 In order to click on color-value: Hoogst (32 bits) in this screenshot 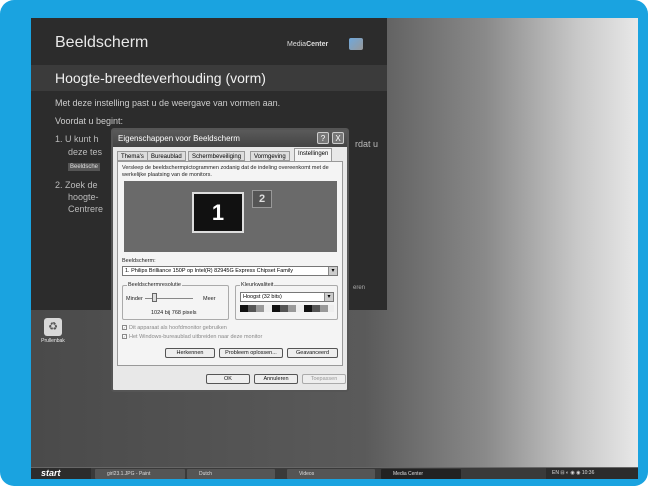, I will do `click(262, 297)`.